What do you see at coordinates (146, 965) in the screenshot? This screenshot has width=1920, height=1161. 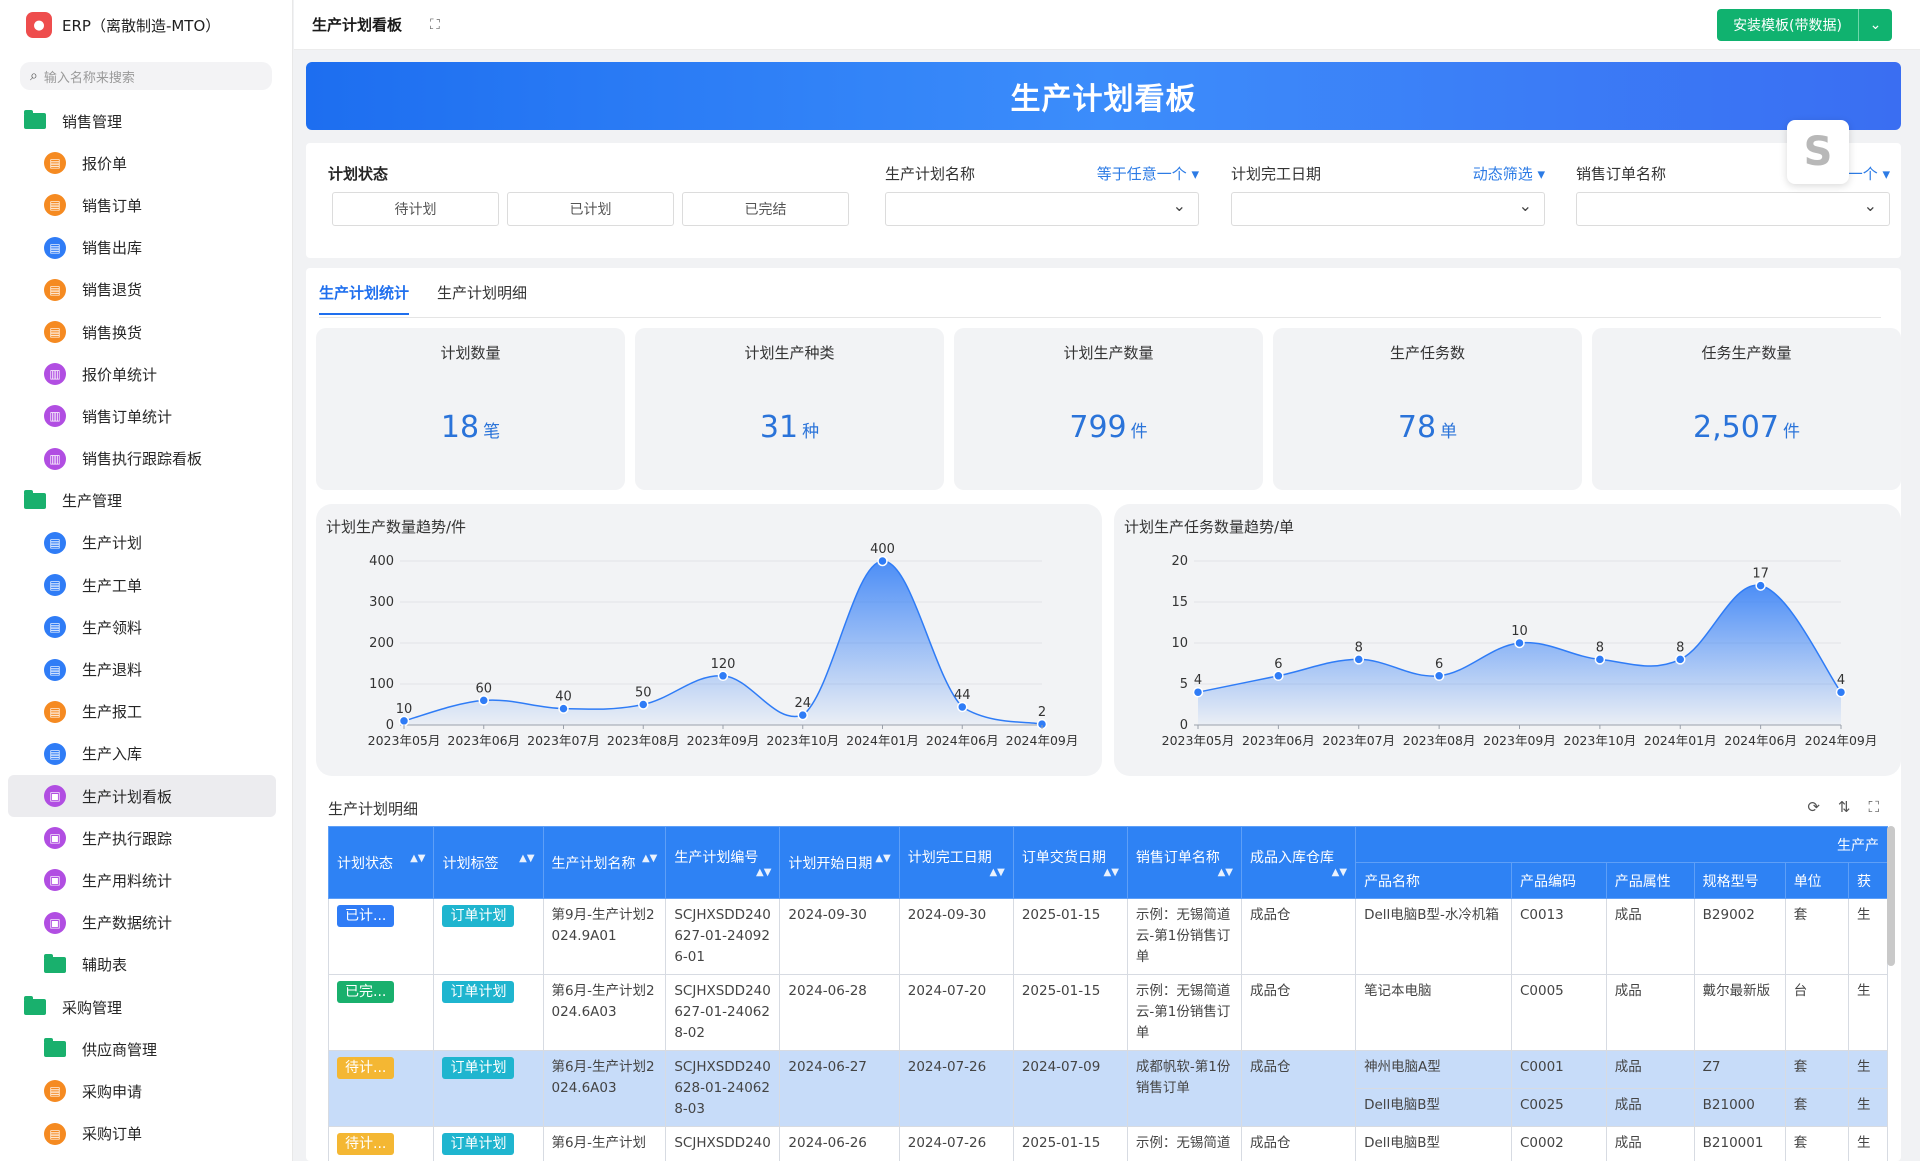 I see `sidebar-item: 辅助表` at bounding box center [146, 965].